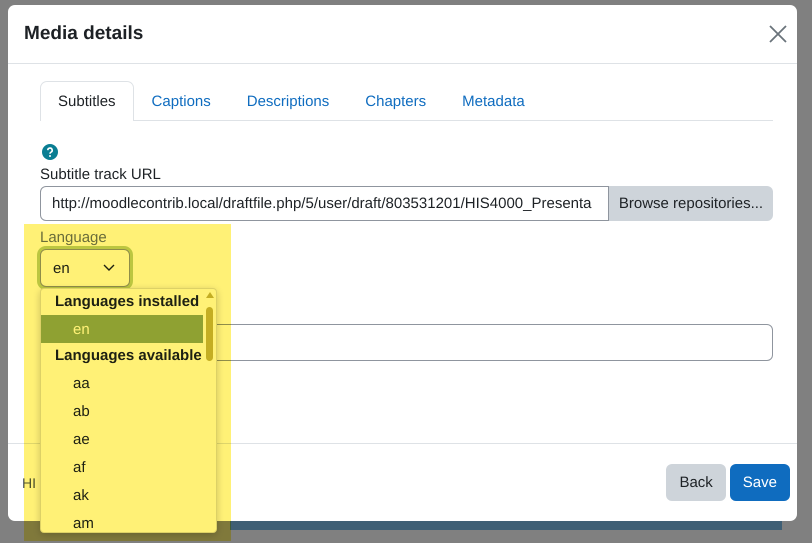 Image resolution: width=812 pixels, height=543 pixels. Describe the element at coordinates (74, 237) in the screenshot. I see `field-label: Language` at that location.